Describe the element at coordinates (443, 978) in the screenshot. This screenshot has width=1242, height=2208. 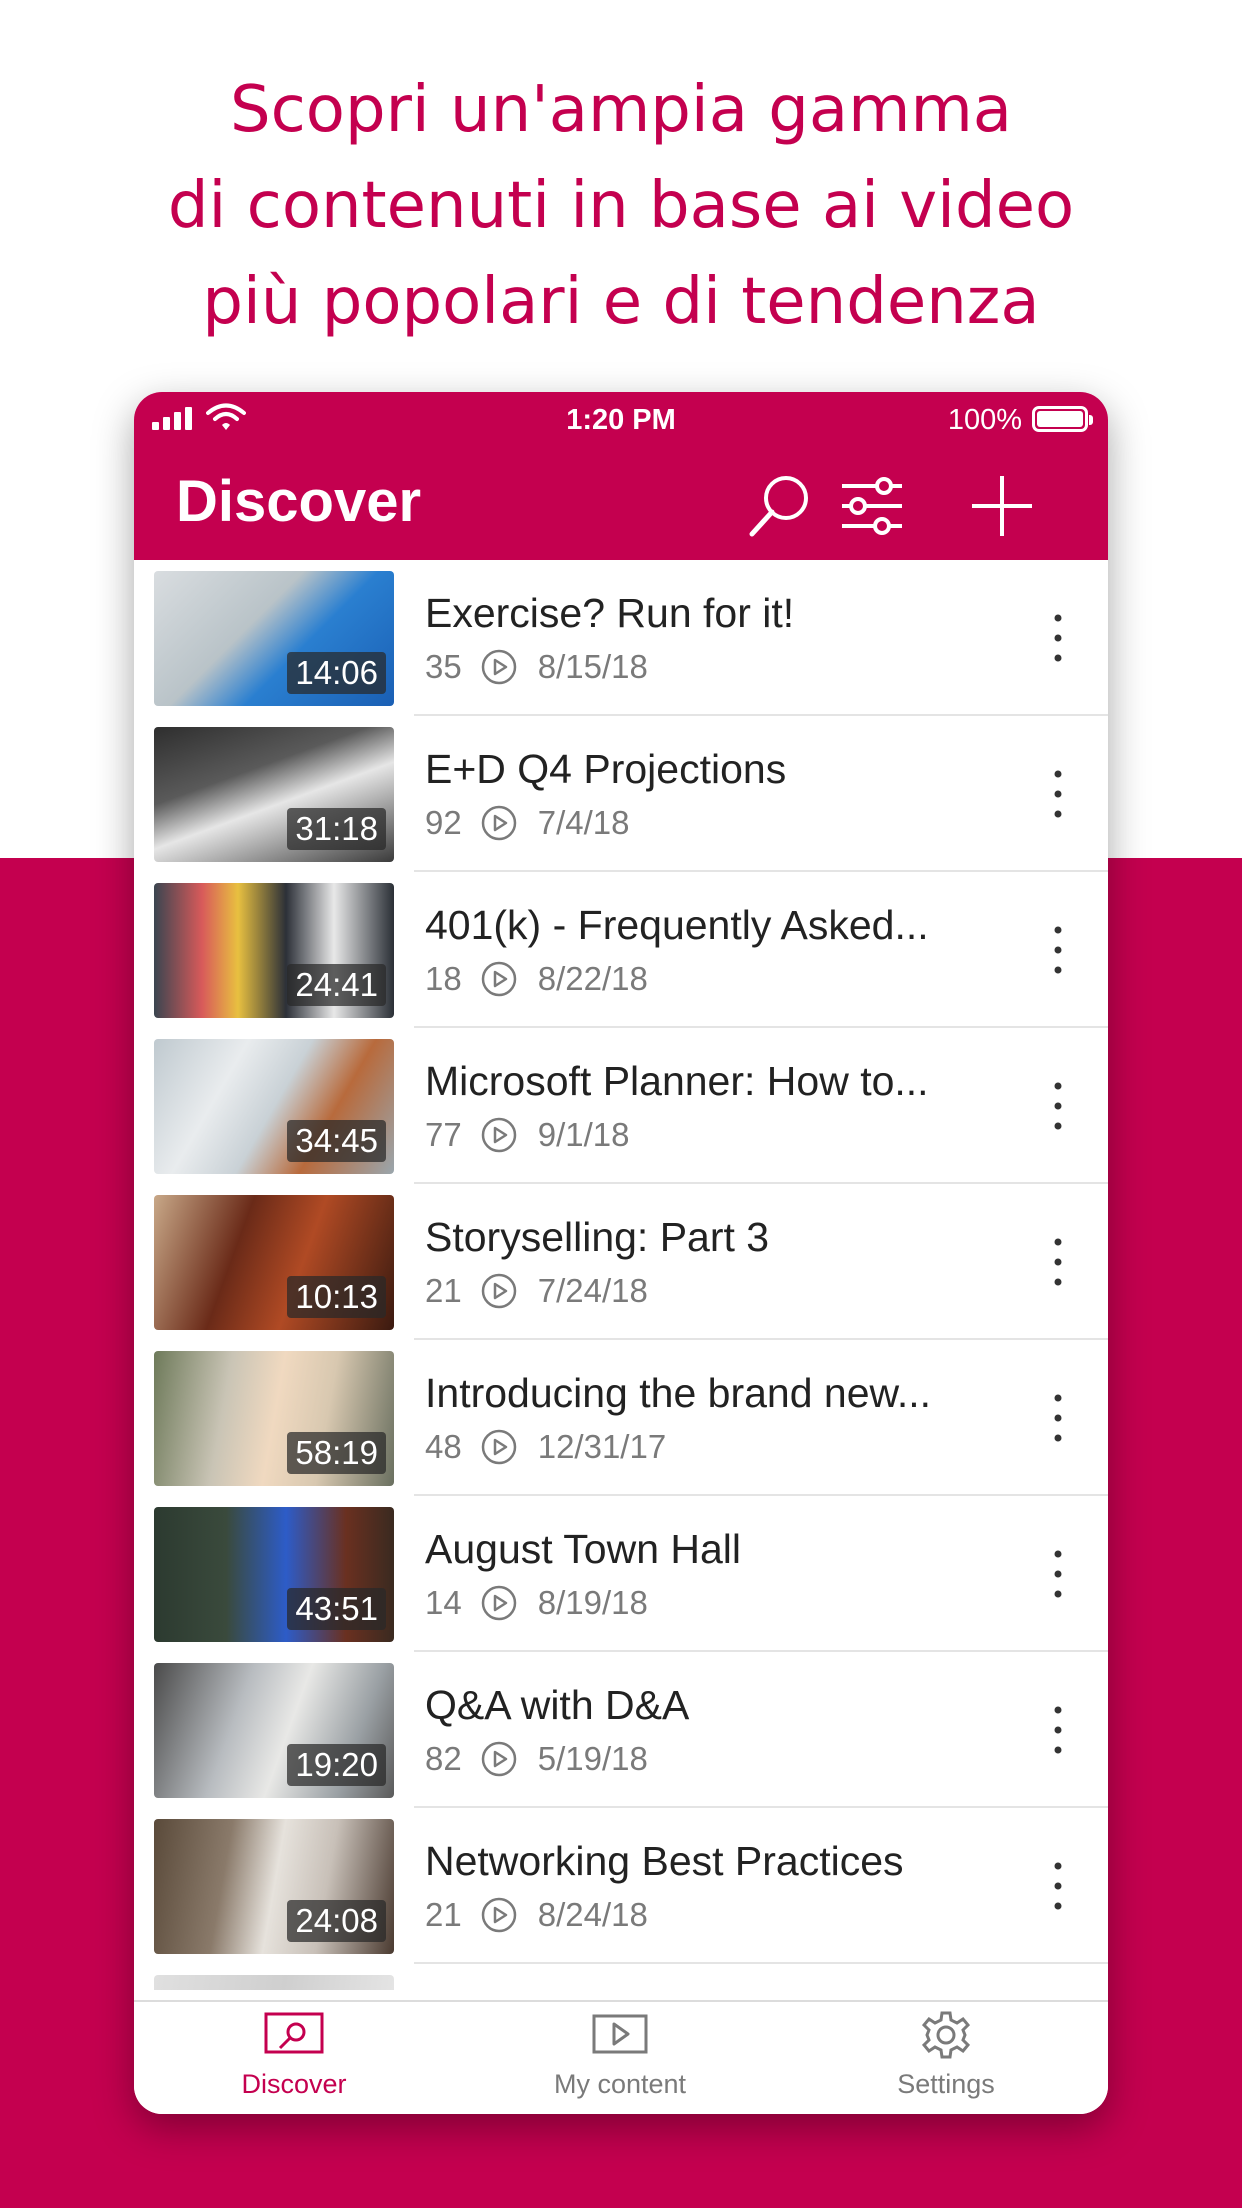
I see `view-count: 18` at that location.